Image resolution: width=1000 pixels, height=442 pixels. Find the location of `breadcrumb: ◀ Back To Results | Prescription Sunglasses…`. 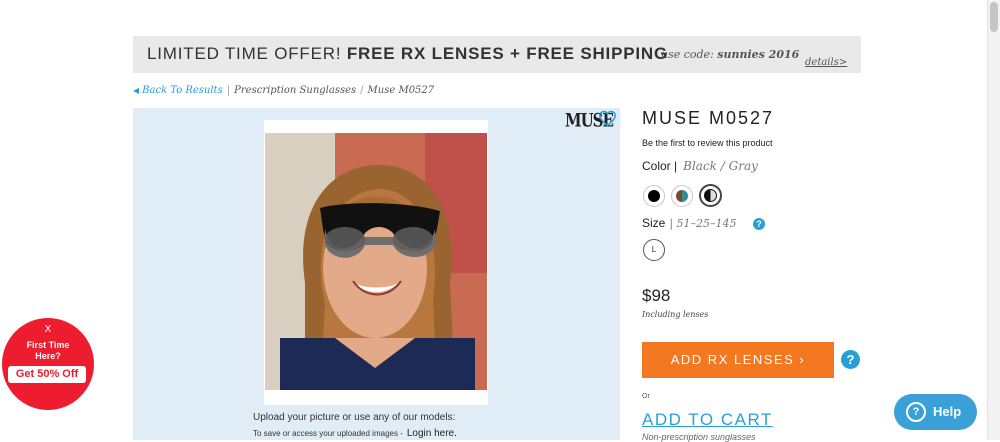

breadcrumb: ◀ Back To Results | Prescription Sunglasses… is located at coordinates (283, 90).